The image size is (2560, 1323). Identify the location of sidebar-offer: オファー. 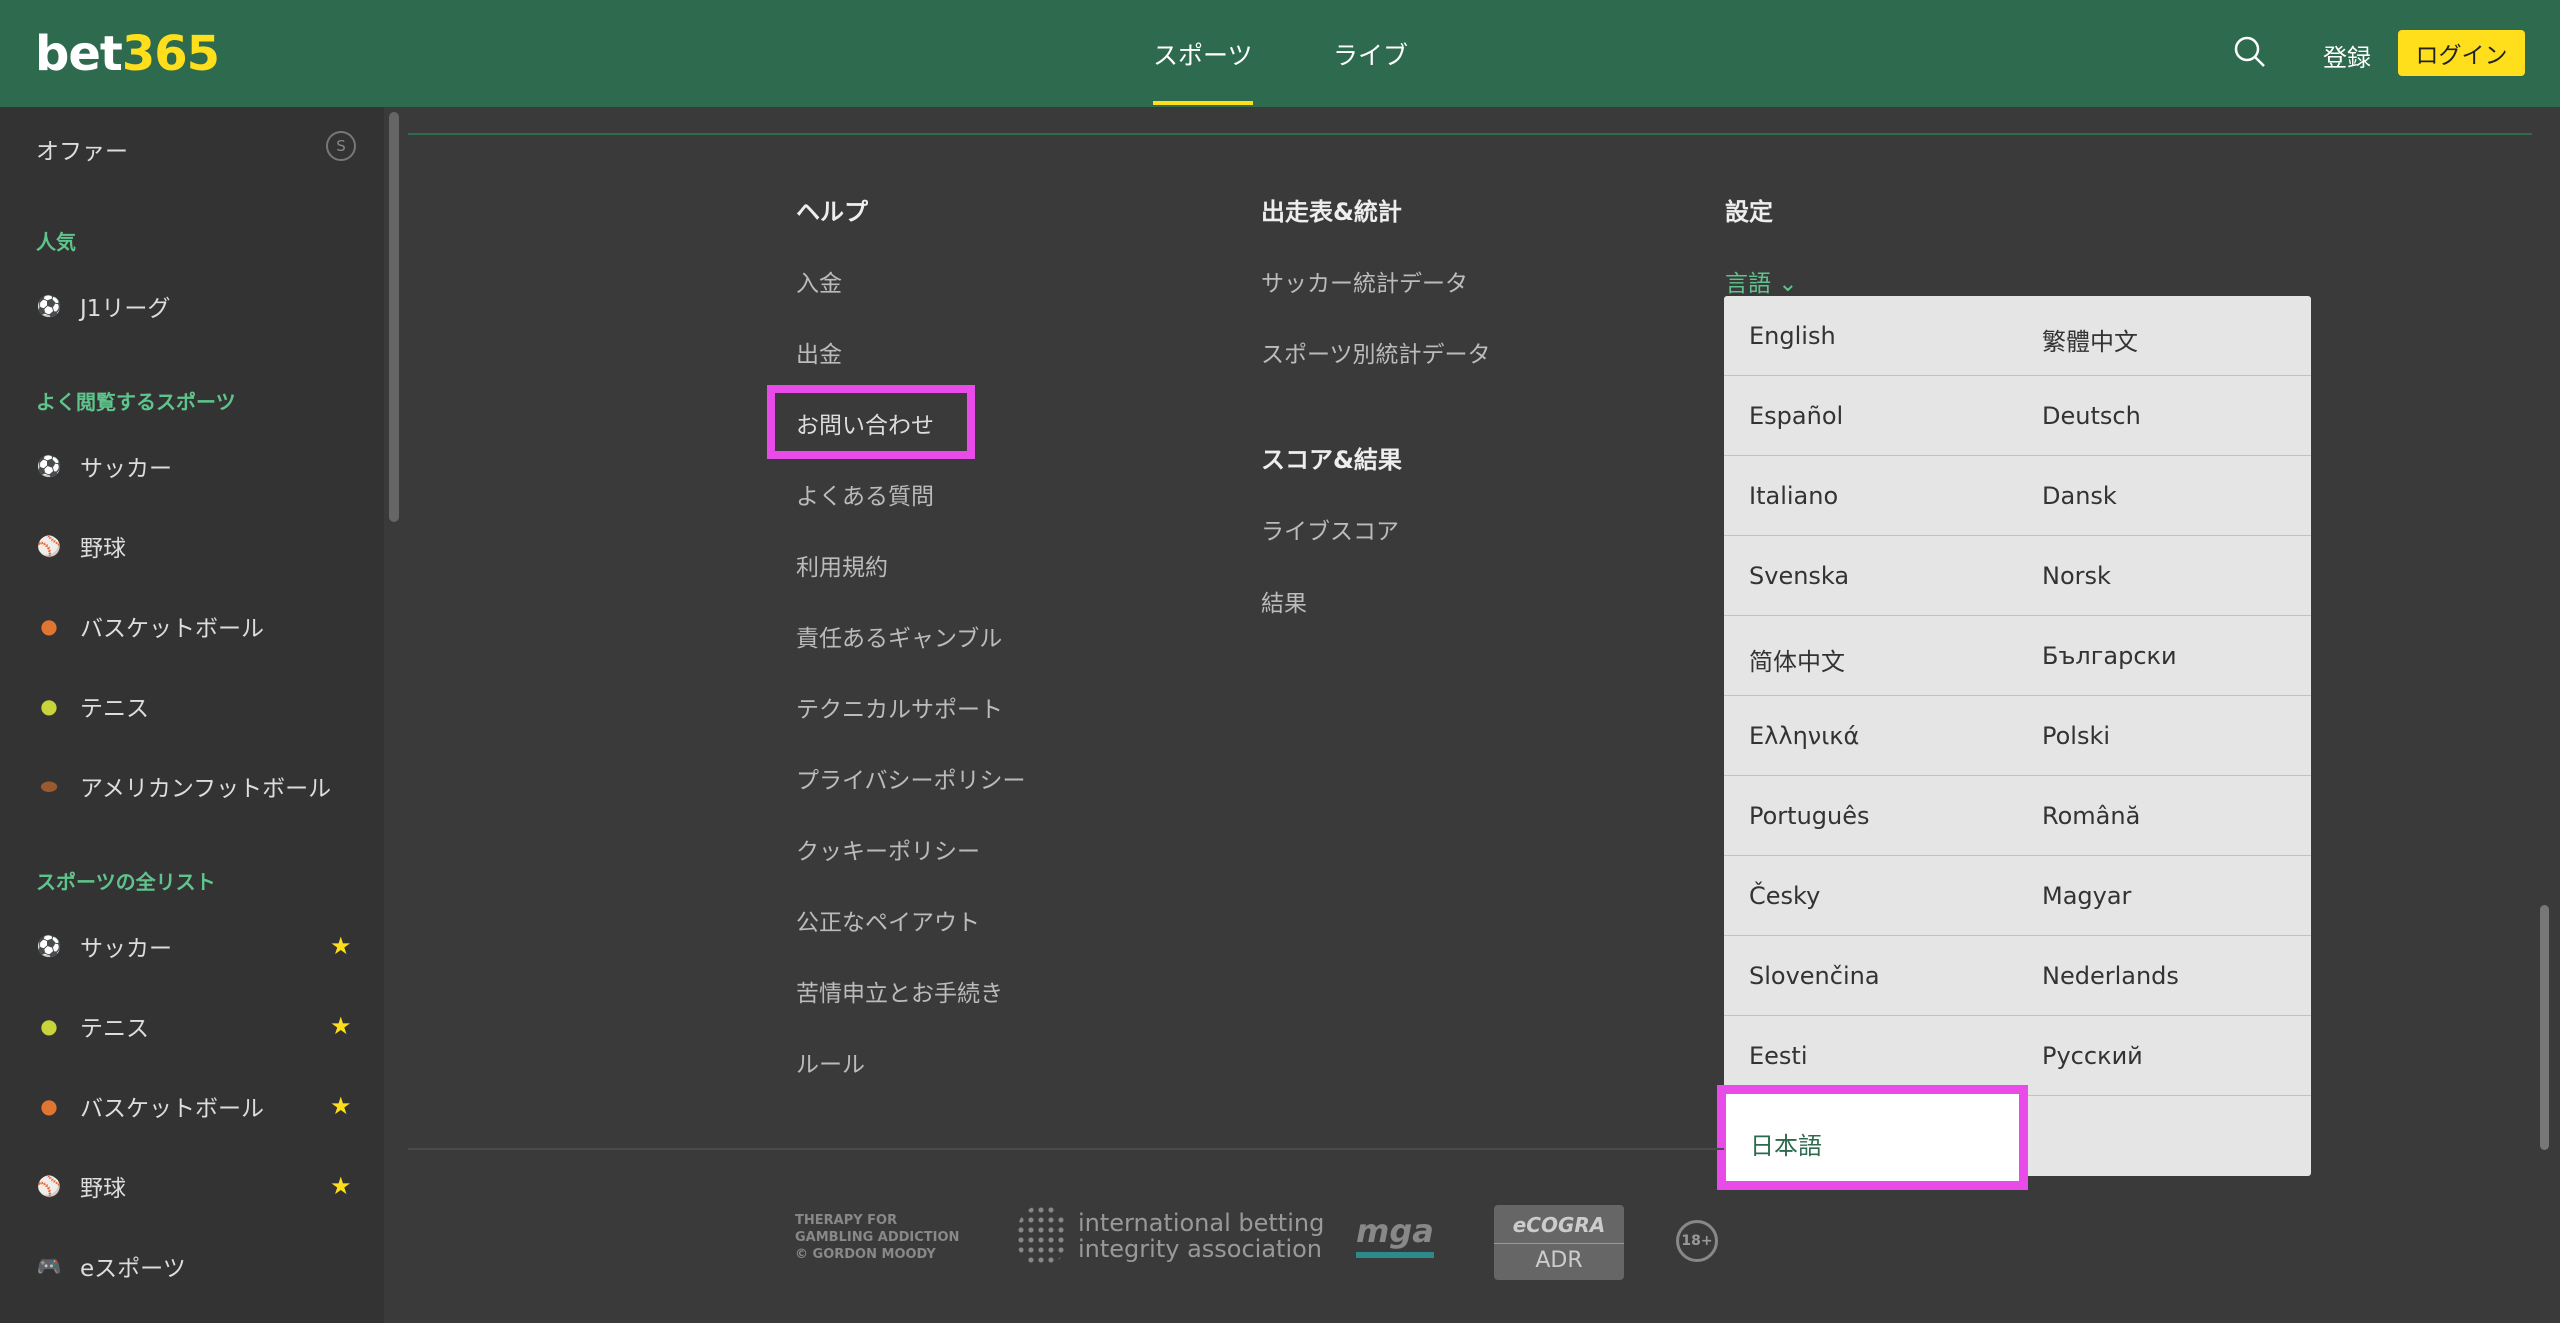
(82, 149).